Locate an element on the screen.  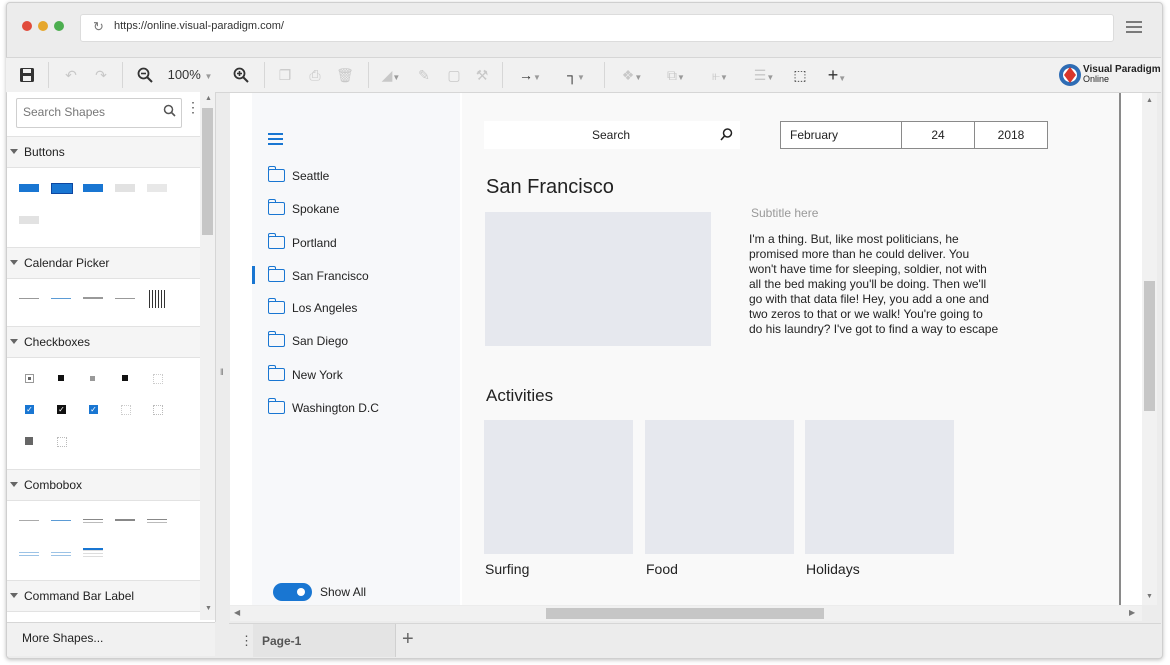
wireframe-search-label: Search is located at coordinates (611, 135).